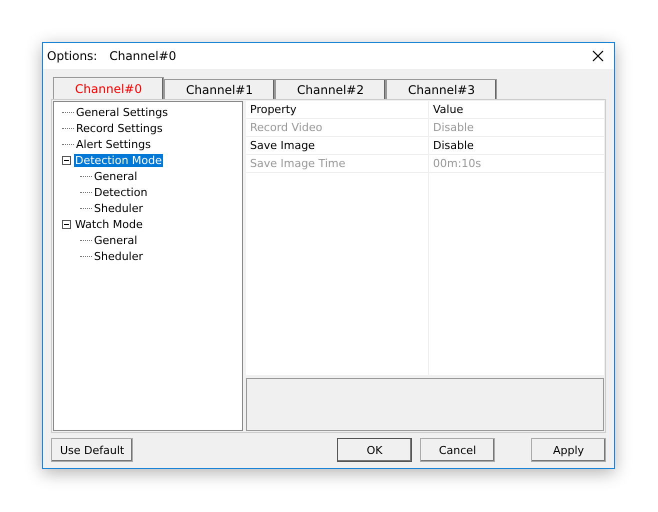 This screenshot has width=658, height=512. What do you see at coordinates (119, 128) in the screenshot?
I see `tree-item: Record Settings` at bounding box center [119, 128].